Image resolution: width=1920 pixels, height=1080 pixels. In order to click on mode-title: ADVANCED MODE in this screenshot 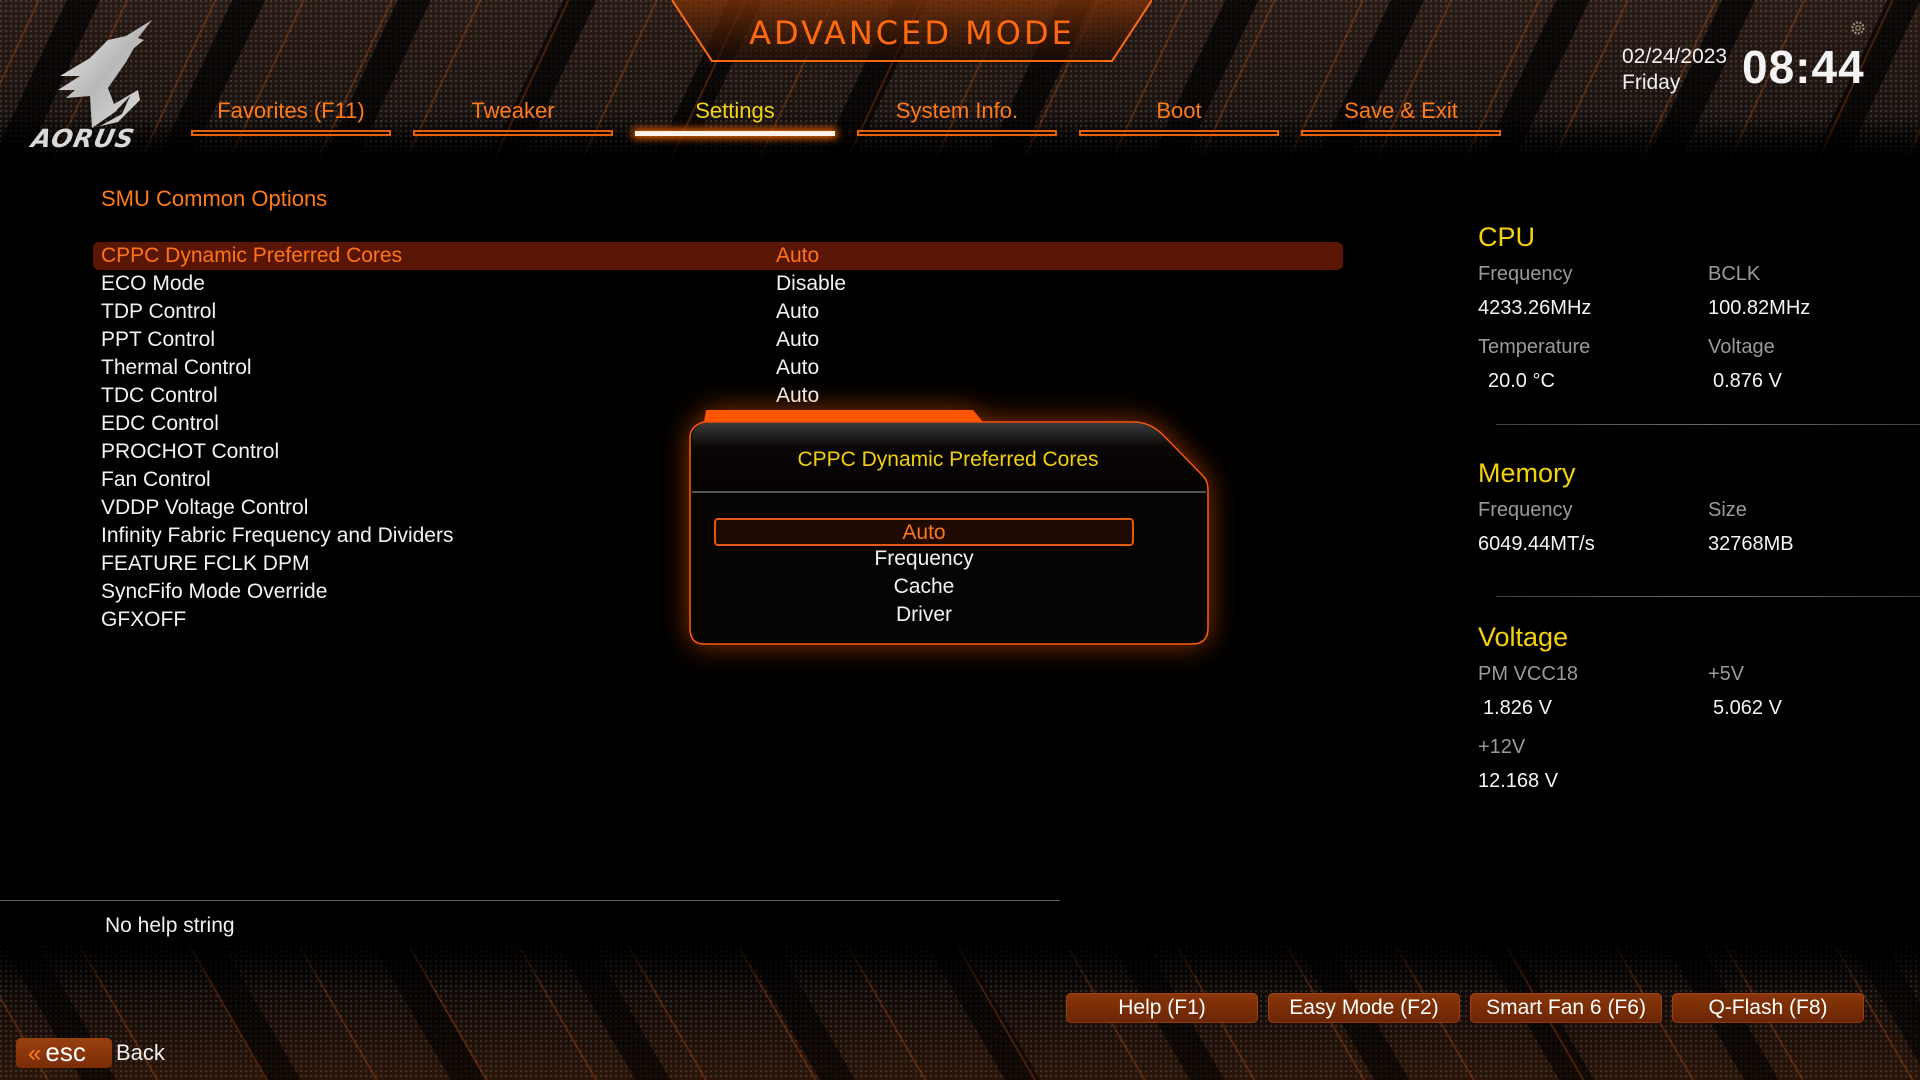, I will do `click(912, 33)`.